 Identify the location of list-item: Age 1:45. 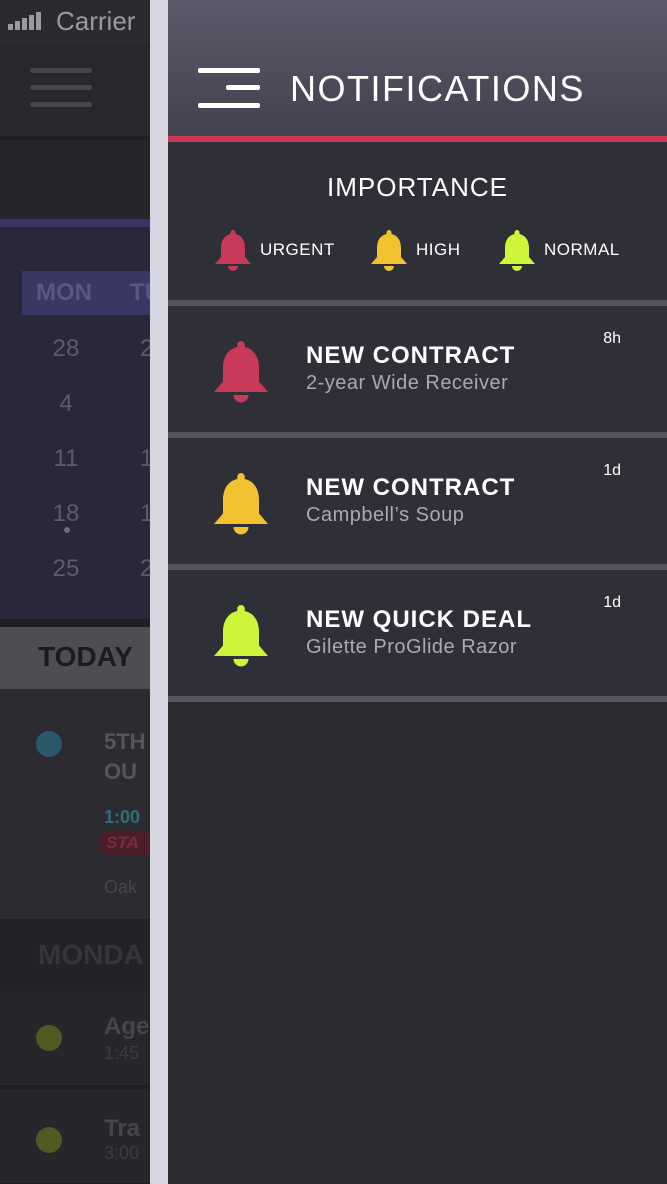
(75, 1039).